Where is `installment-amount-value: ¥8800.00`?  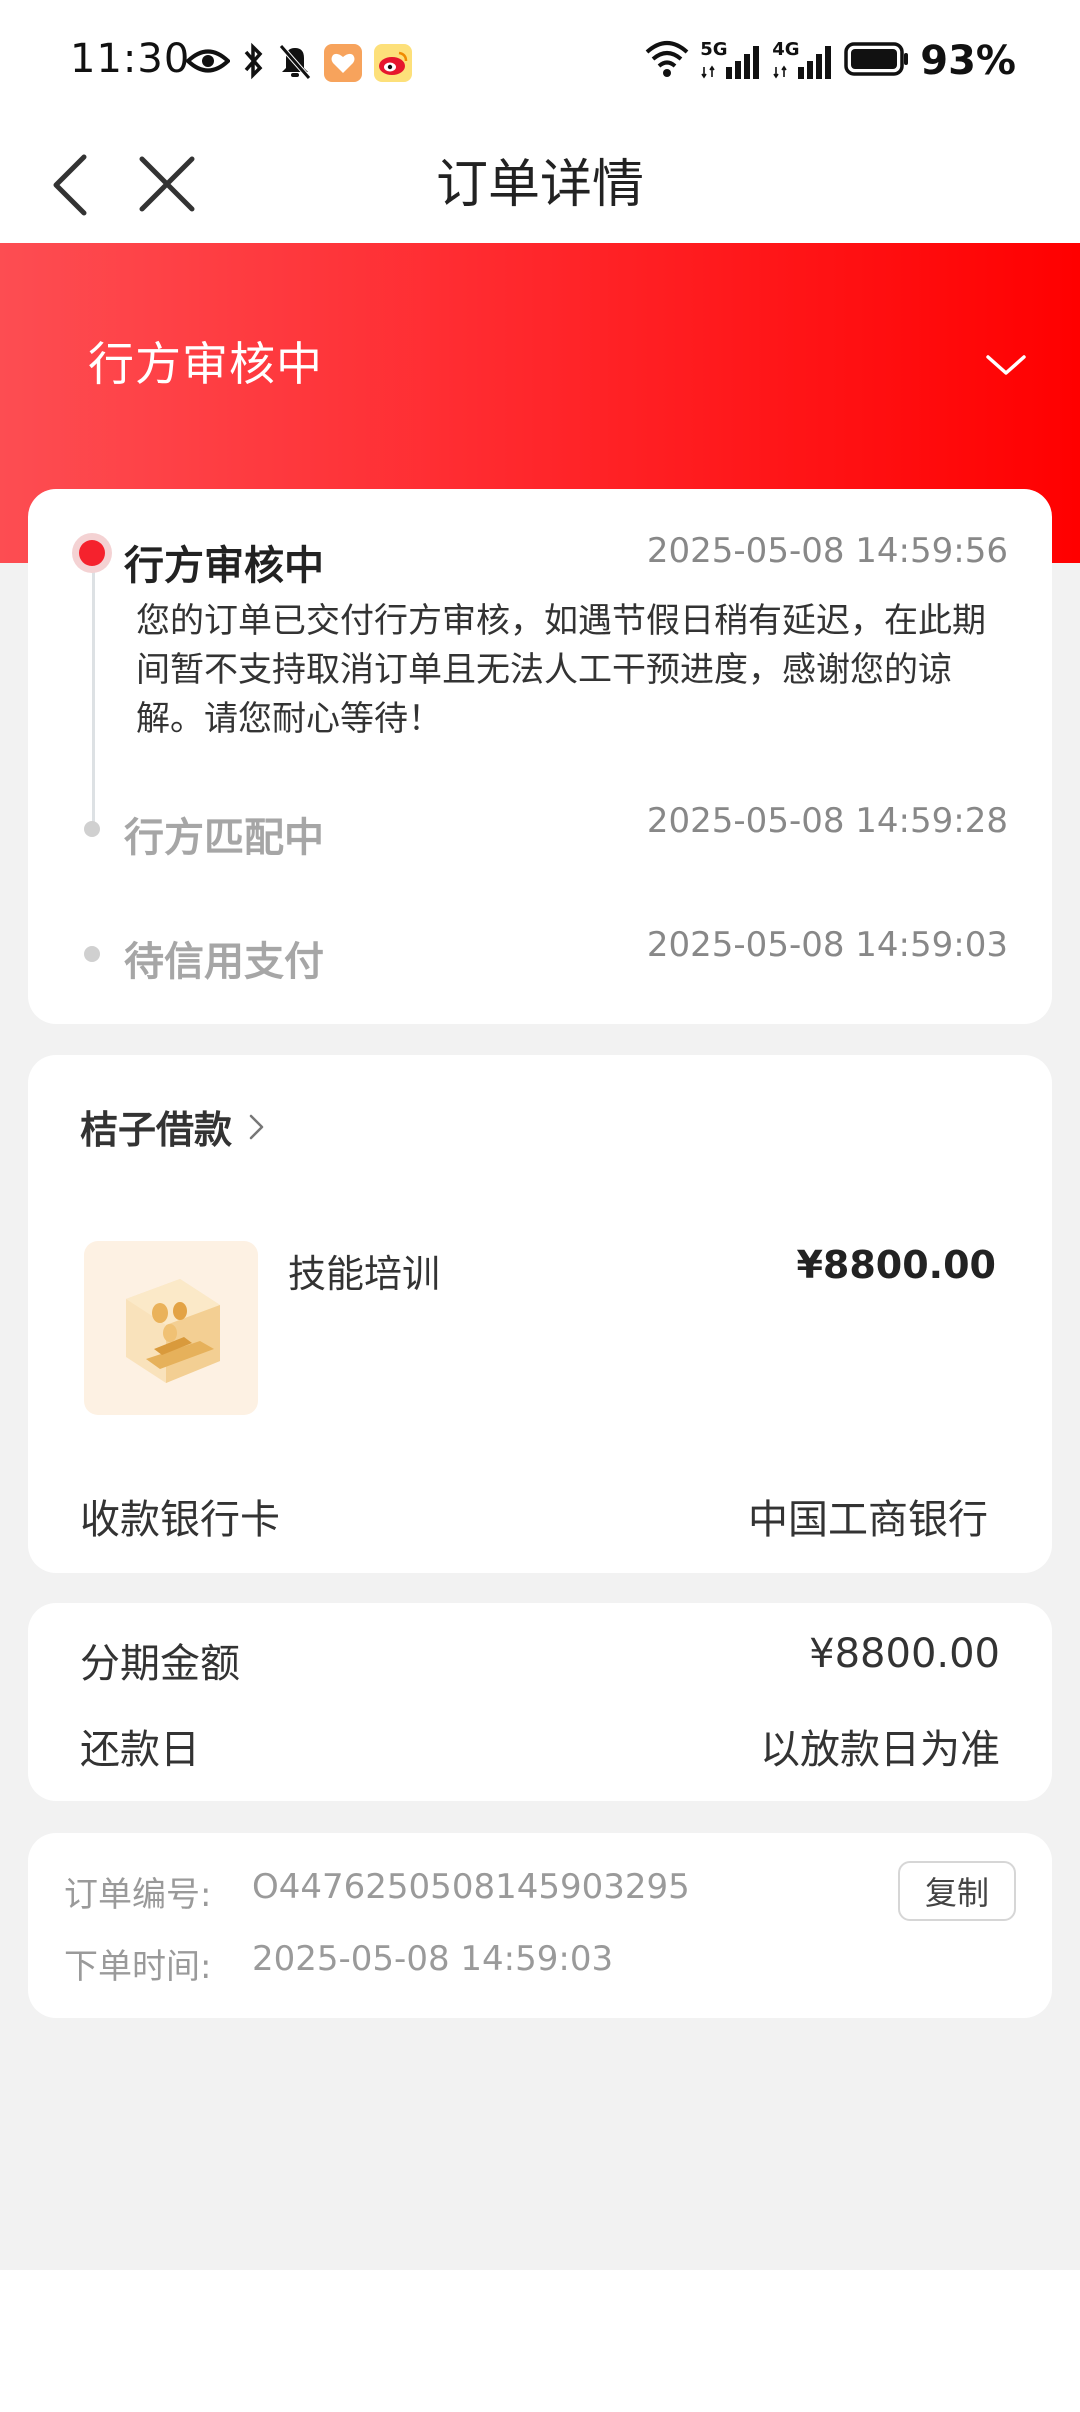
installment-amount-value: ¥8800.00 is located at coordinates (904, 1654).